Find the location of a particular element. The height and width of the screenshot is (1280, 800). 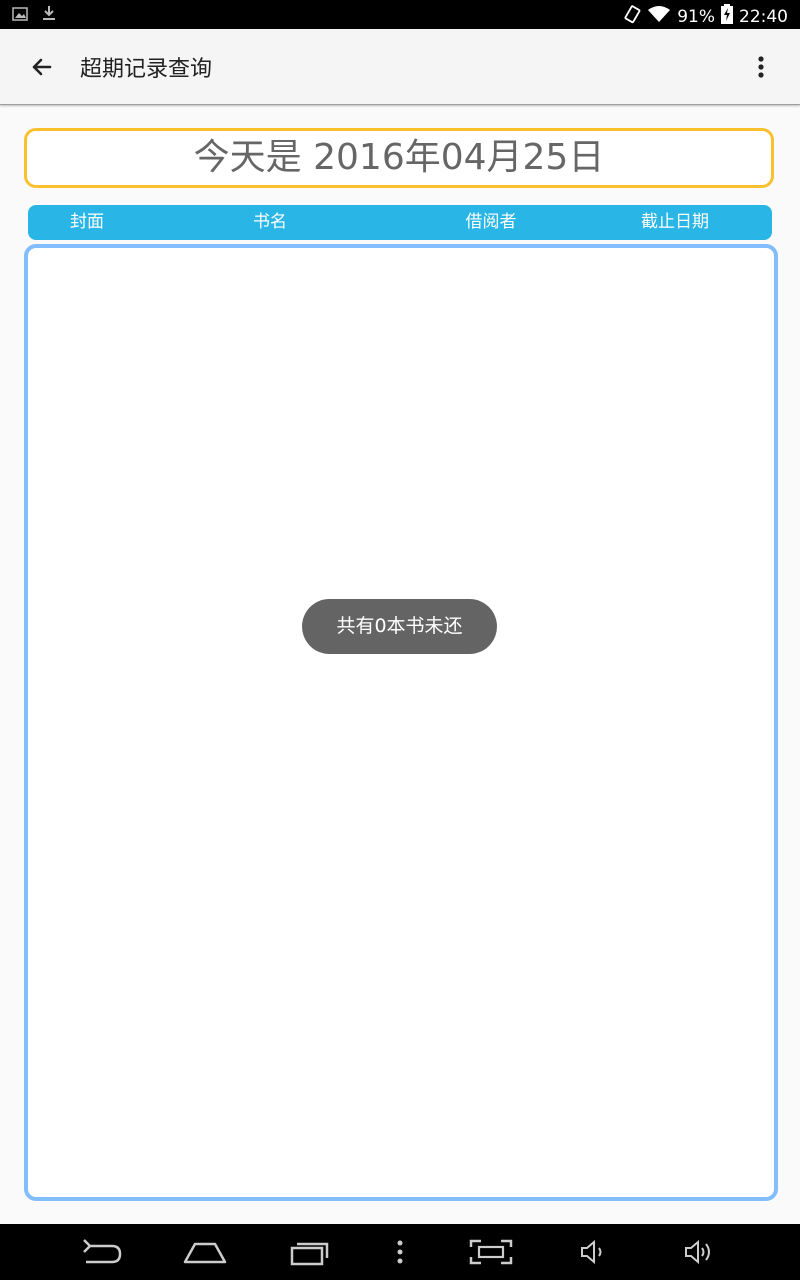

arrow-back-icon is located at coordinates (42, 67).